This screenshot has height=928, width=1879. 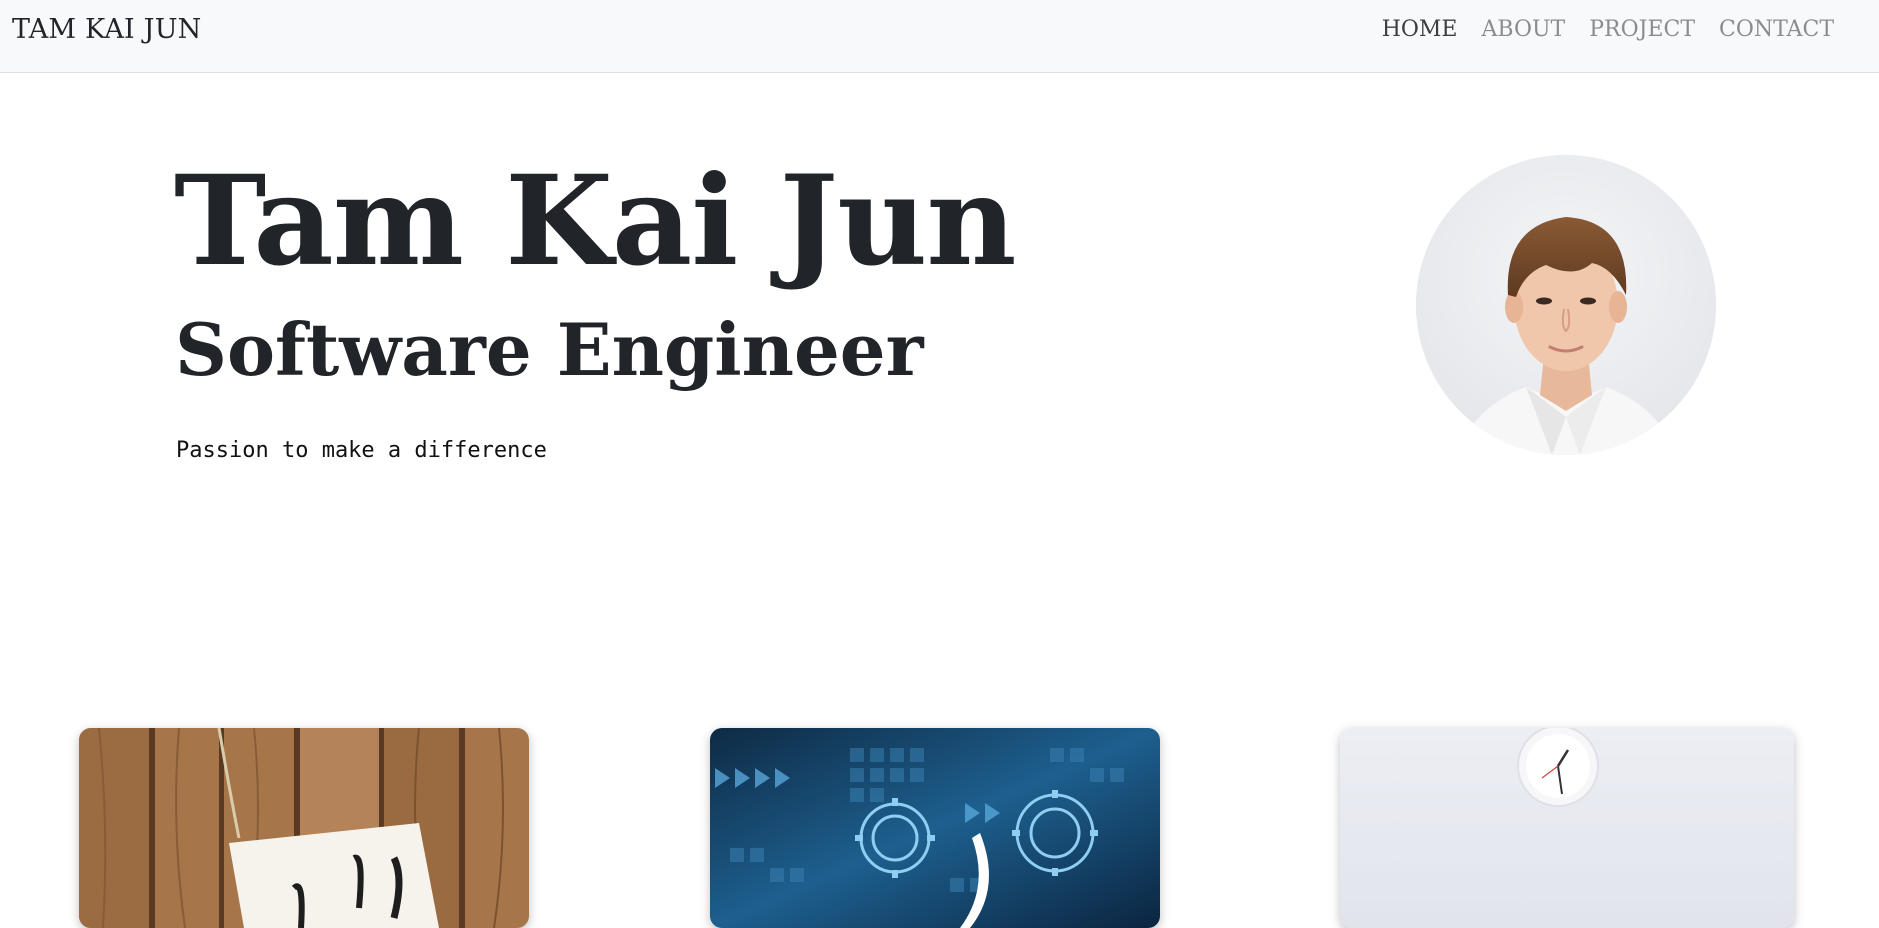 I want to click on top-navbar: TAM KAI JUN HOME ABOUT PROJECT CONTACT, so click(x=939, y=36).